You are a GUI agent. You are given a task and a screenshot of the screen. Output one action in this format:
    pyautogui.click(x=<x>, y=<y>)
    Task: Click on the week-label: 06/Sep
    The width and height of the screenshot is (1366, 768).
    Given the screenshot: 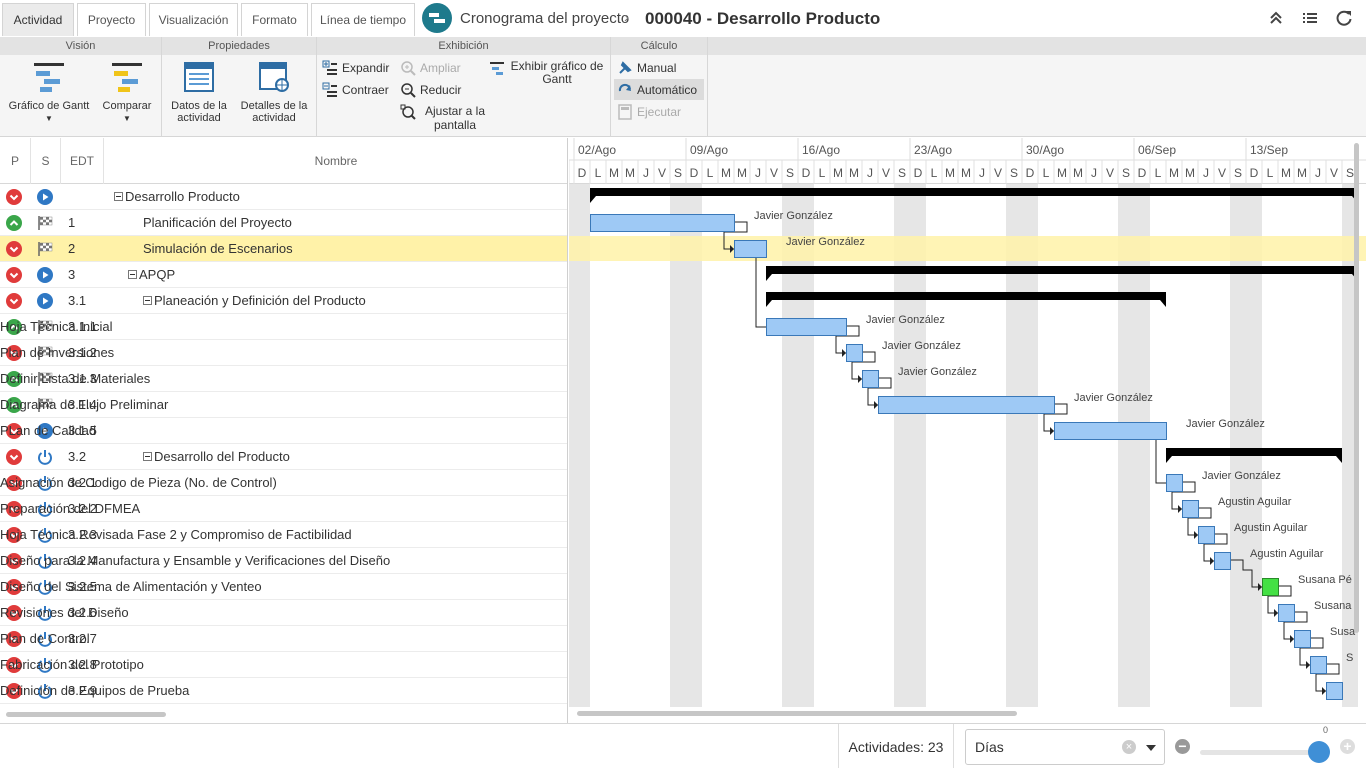 What is the action you would take?
    pyautogui.click(x=1157, y=150)
    